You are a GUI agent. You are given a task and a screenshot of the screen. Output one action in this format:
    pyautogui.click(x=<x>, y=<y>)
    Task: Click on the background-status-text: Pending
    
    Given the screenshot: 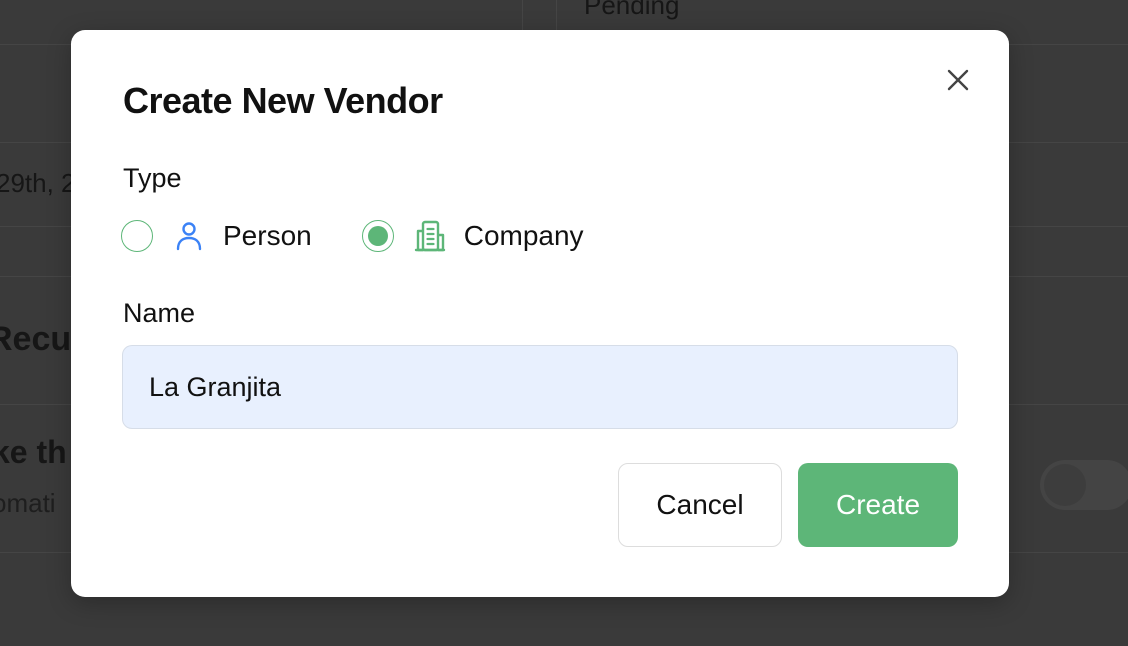 What is the action you would take?
    pyautogui.click(x=632, y=10)
    